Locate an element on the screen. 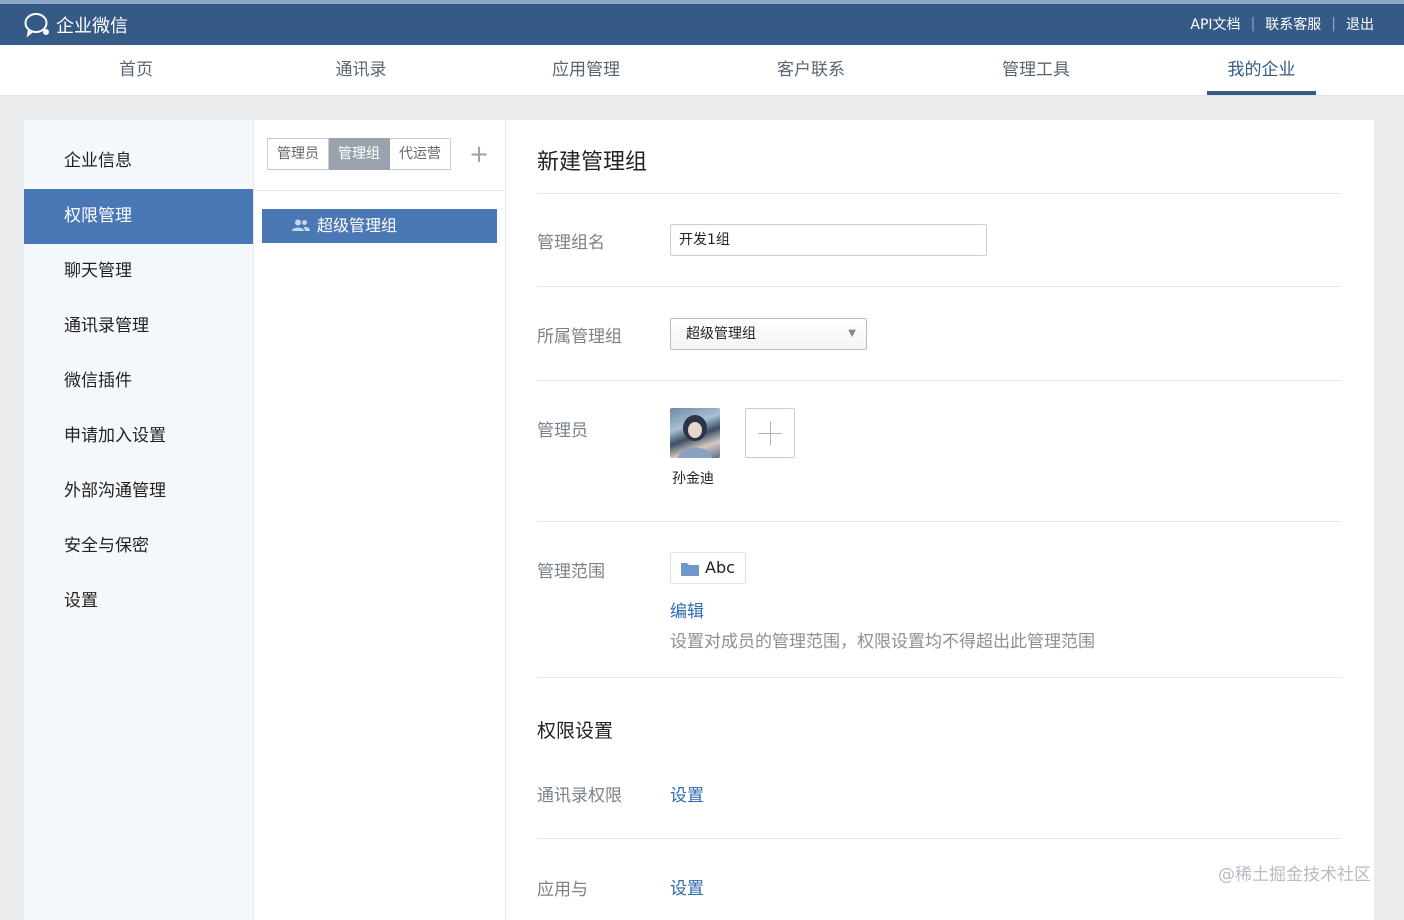 The image size is (1404, 920). contacts-permission-setting-link: 设置 is located at coordinates (687, 793).